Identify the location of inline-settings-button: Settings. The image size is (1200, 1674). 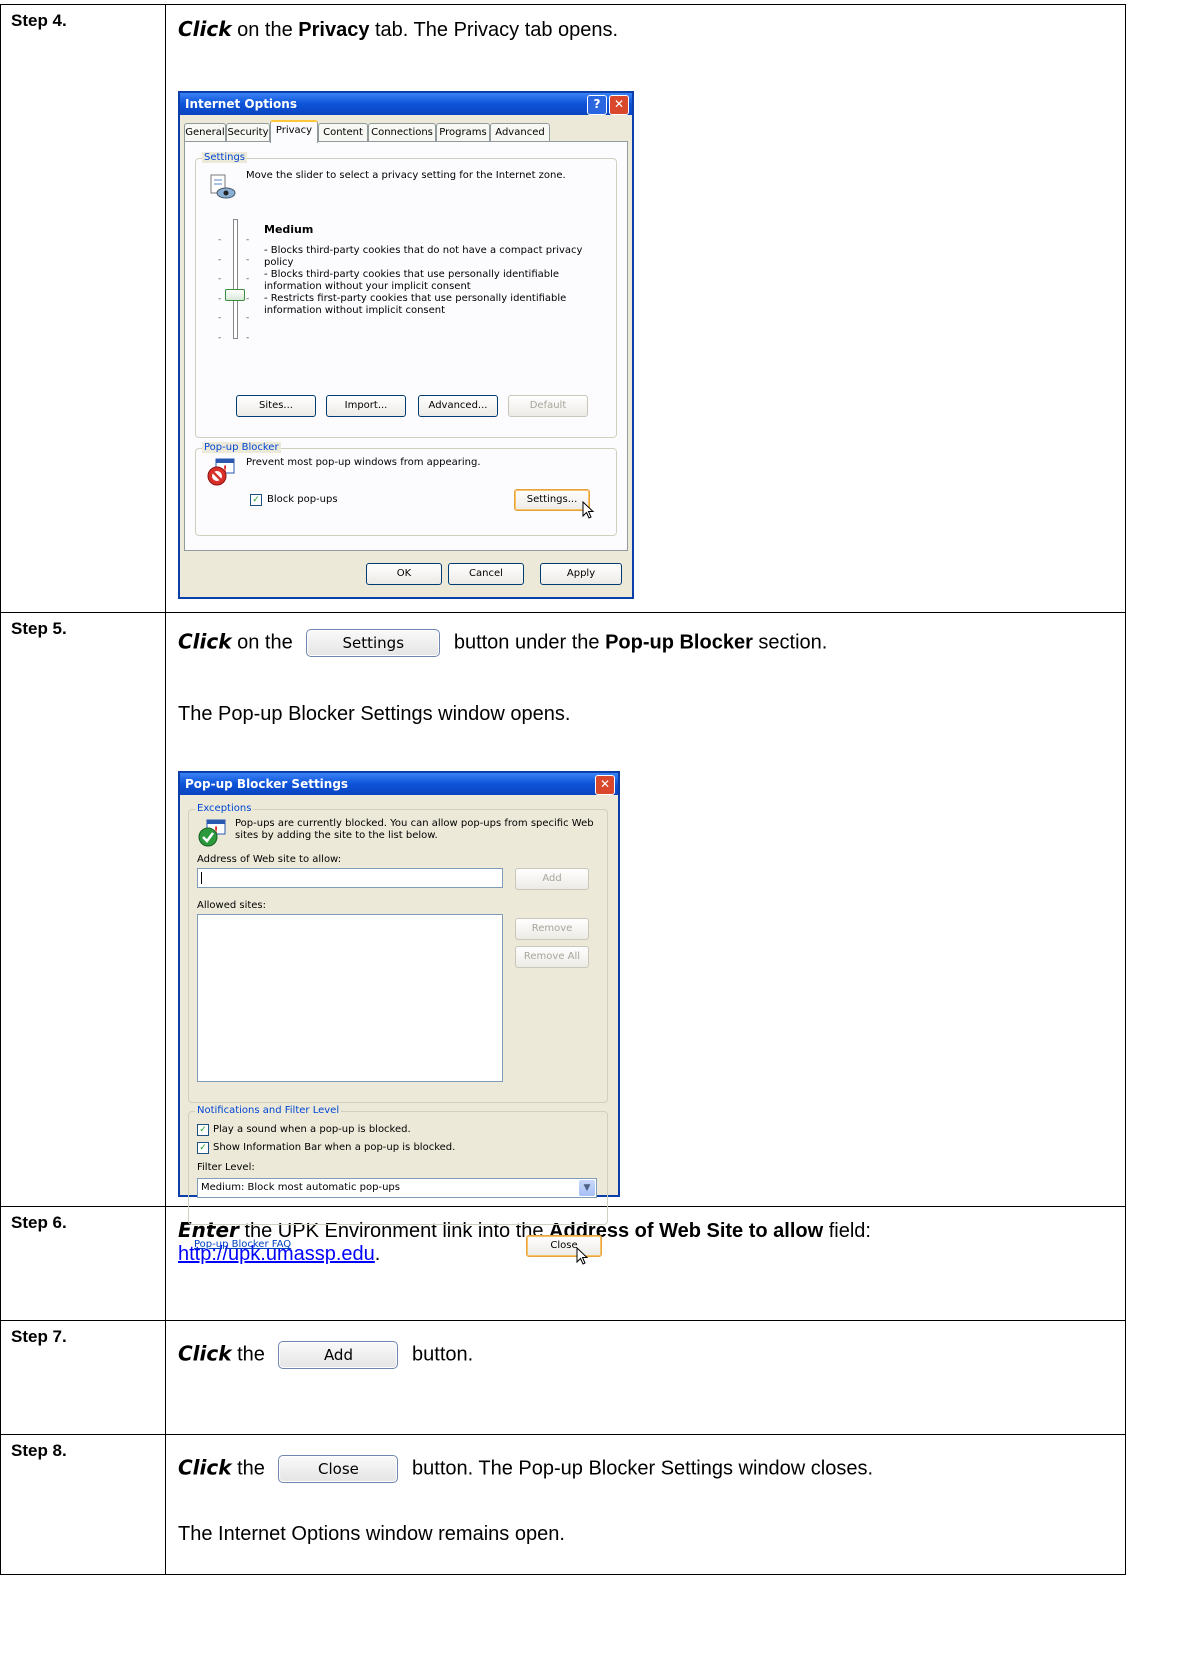
(373, 643).